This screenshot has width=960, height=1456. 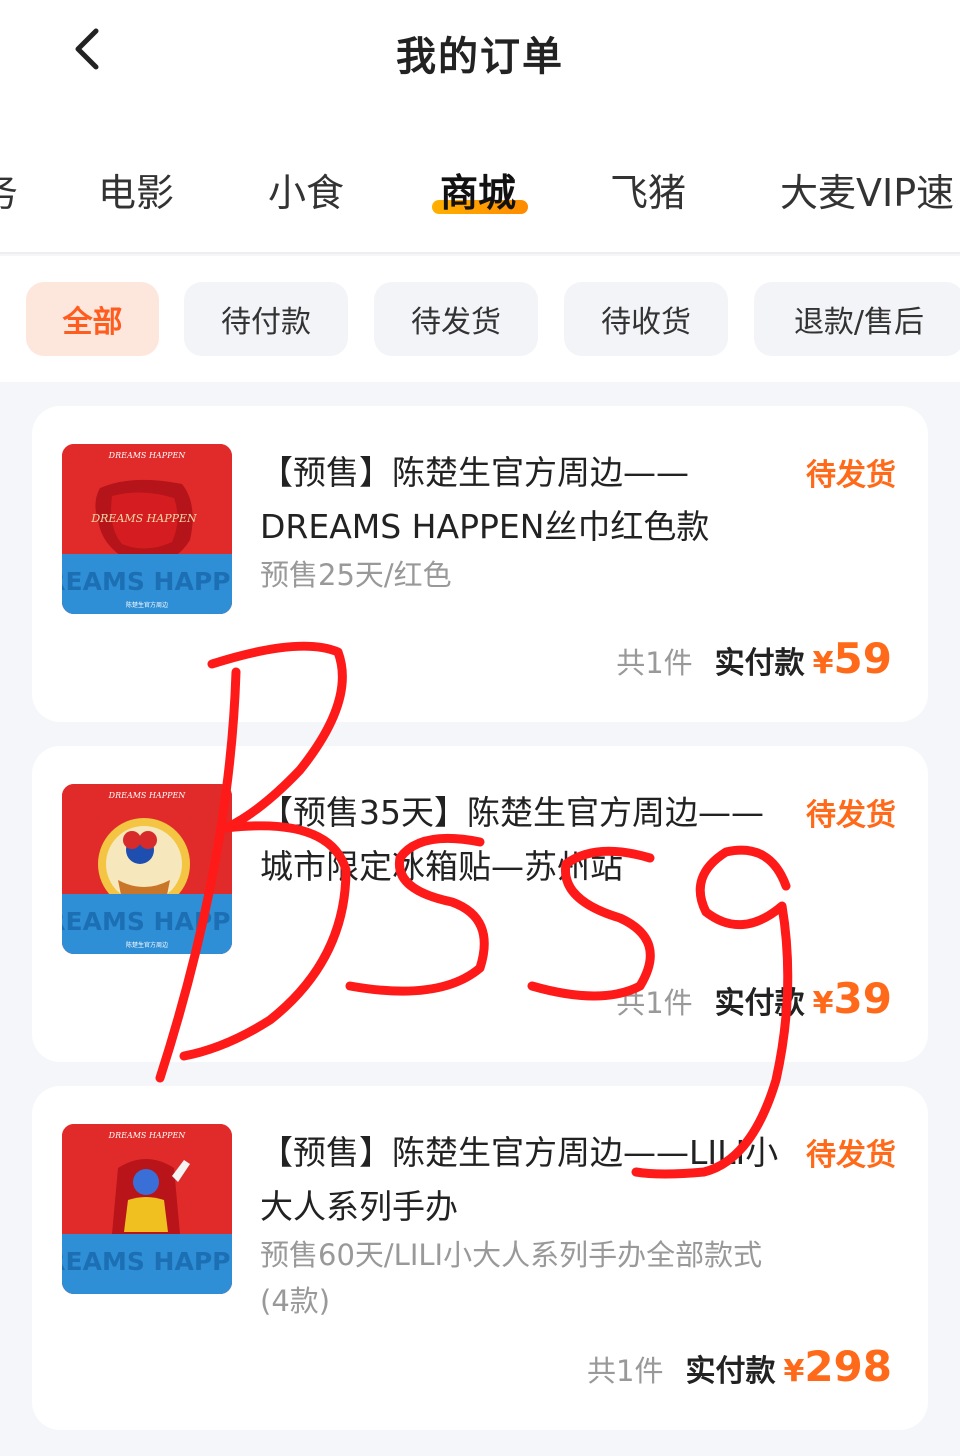 What do you see at coordinates (519, 1179) in the screenshot?
I see `product-title: 【预售】陈楚生官方周边——LILI小大人系列手办` at bounding box center [519, 1179].